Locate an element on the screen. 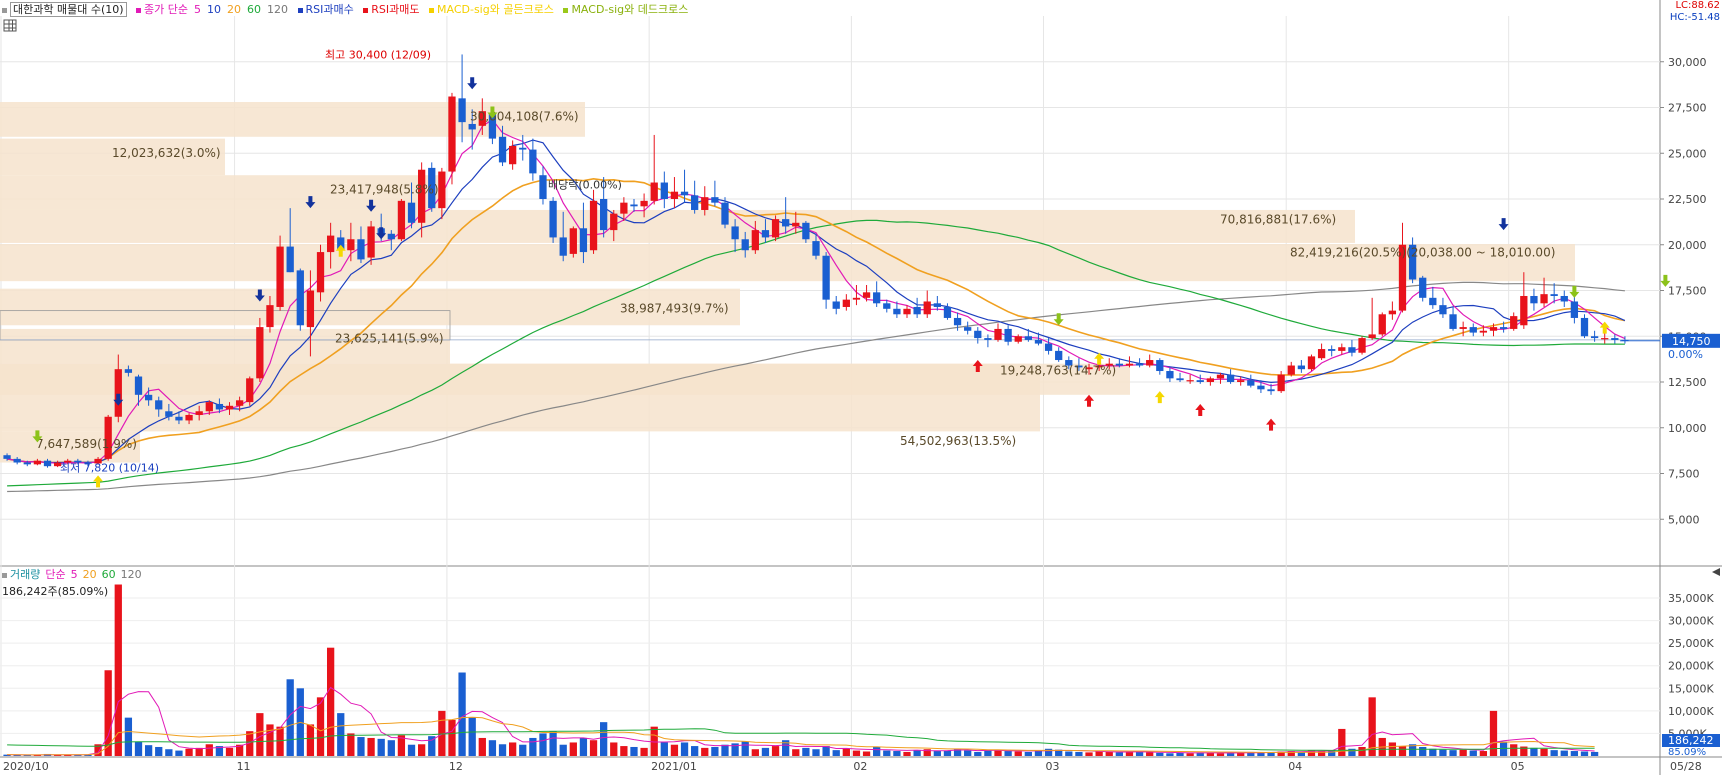 The width and height of the screenshot is (1722, 775). volume-pct-label: 85.09% is located at coordinates (1687, 752).